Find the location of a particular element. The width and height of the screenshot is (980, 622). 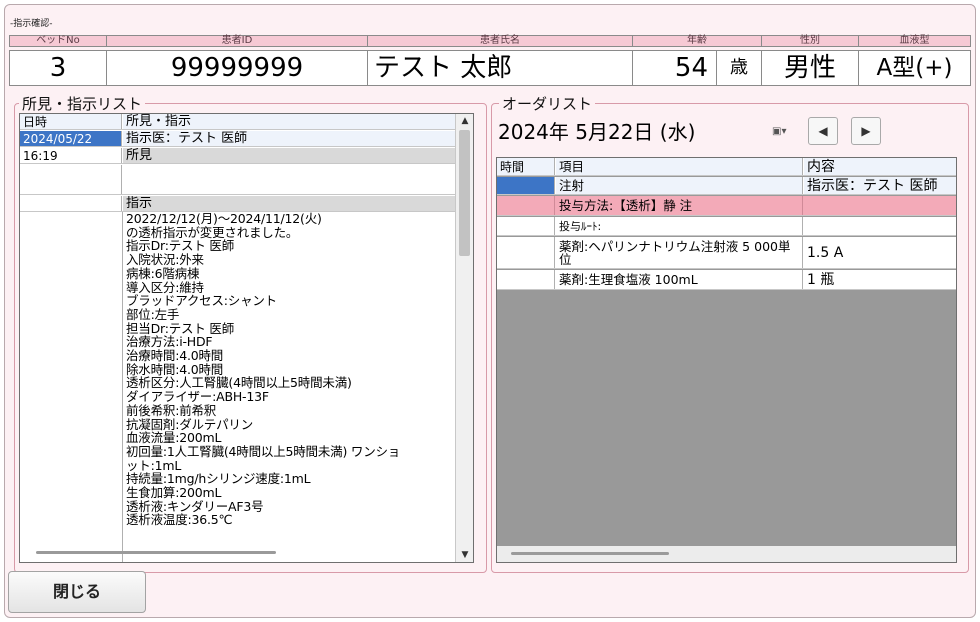

list-item: 2024/05/22 指示医：テスト 医師 is located at coordinates (238, 139).